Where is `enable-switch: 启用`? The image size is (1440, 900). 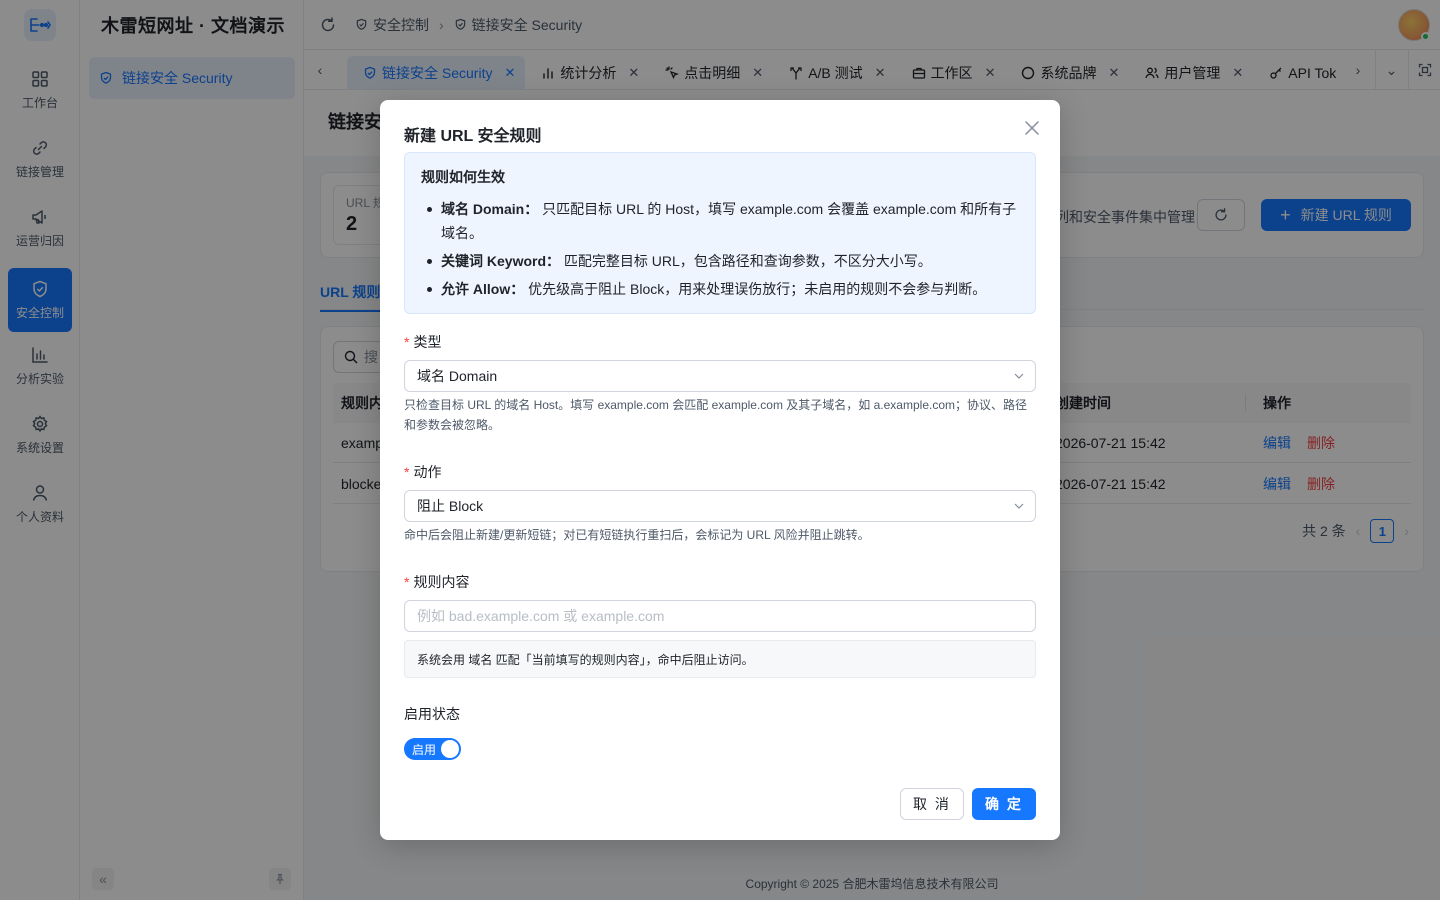 enable-switch: 启用 is located at coordinates (432, 749).